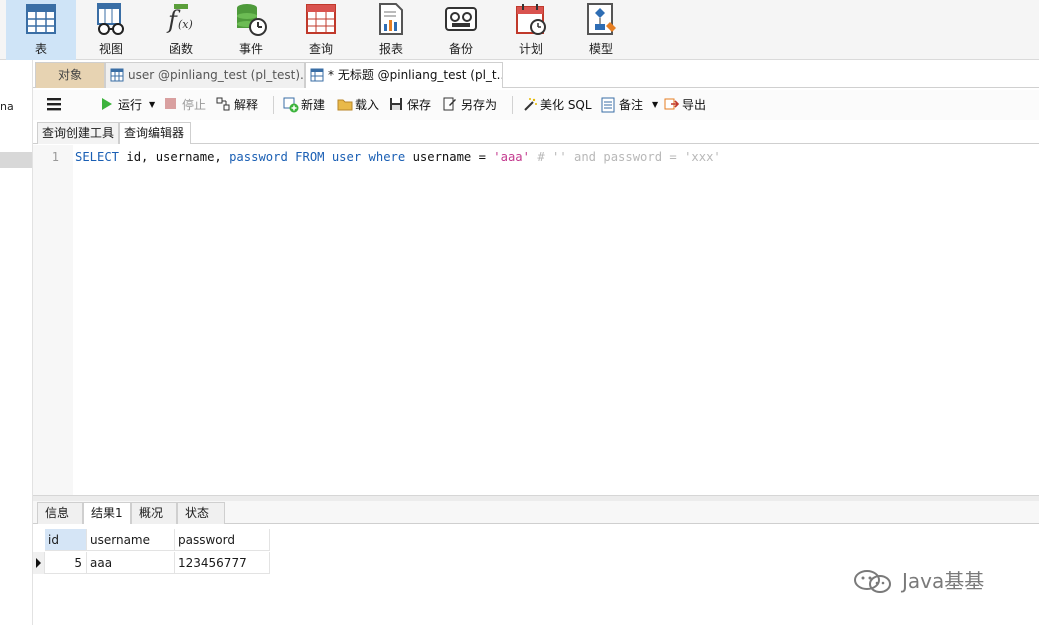 This screenshot has height=625, width=1039. I want to click on beautify-sql-button: 美化 SQL, so click(558, 105).